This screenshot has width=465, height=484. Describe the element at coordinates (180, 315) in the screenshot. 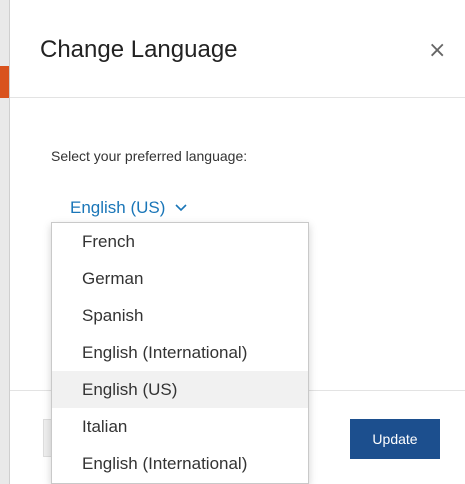

I see `language-option-spanish: Spanish` at that location.